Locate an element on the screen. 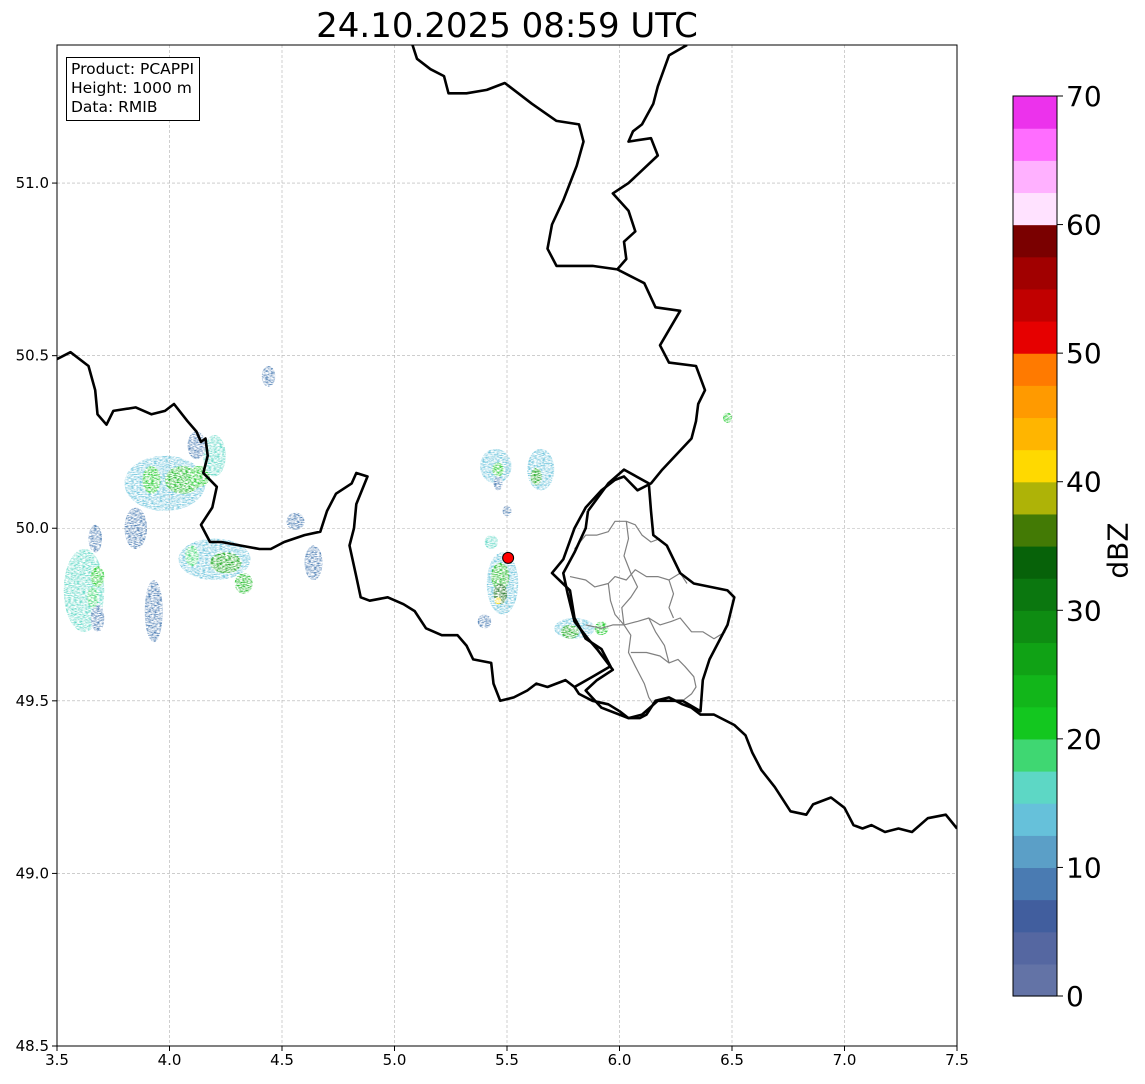  colorbar: 0 10 20 30 40 50 60 70 is located at coordinates (1057, 546).